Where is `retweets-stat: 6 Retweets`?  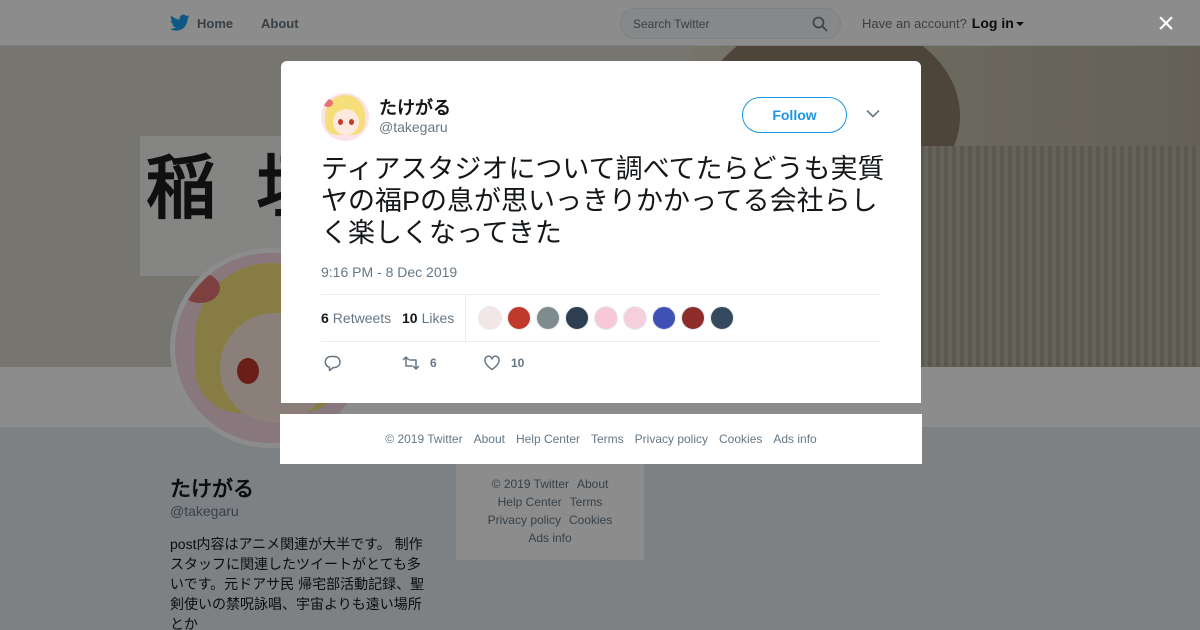 retweets-stat: 6 Retweets is located at coordinates (356, 318).